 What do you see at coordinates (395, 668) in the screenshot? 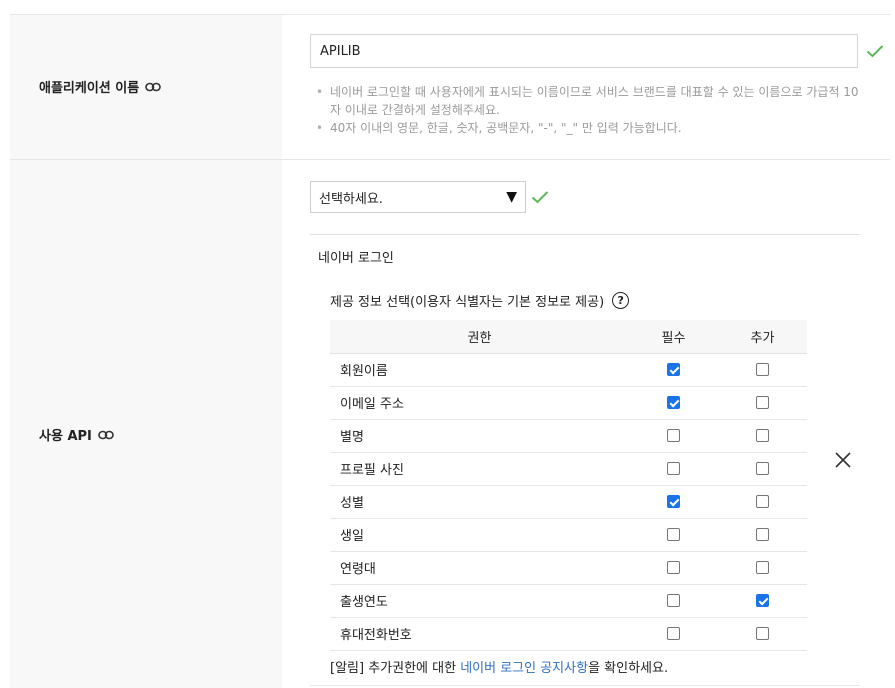
I see `notice-prefix: [알림] 추가권한에 대한` at bounding box center [395, 668].